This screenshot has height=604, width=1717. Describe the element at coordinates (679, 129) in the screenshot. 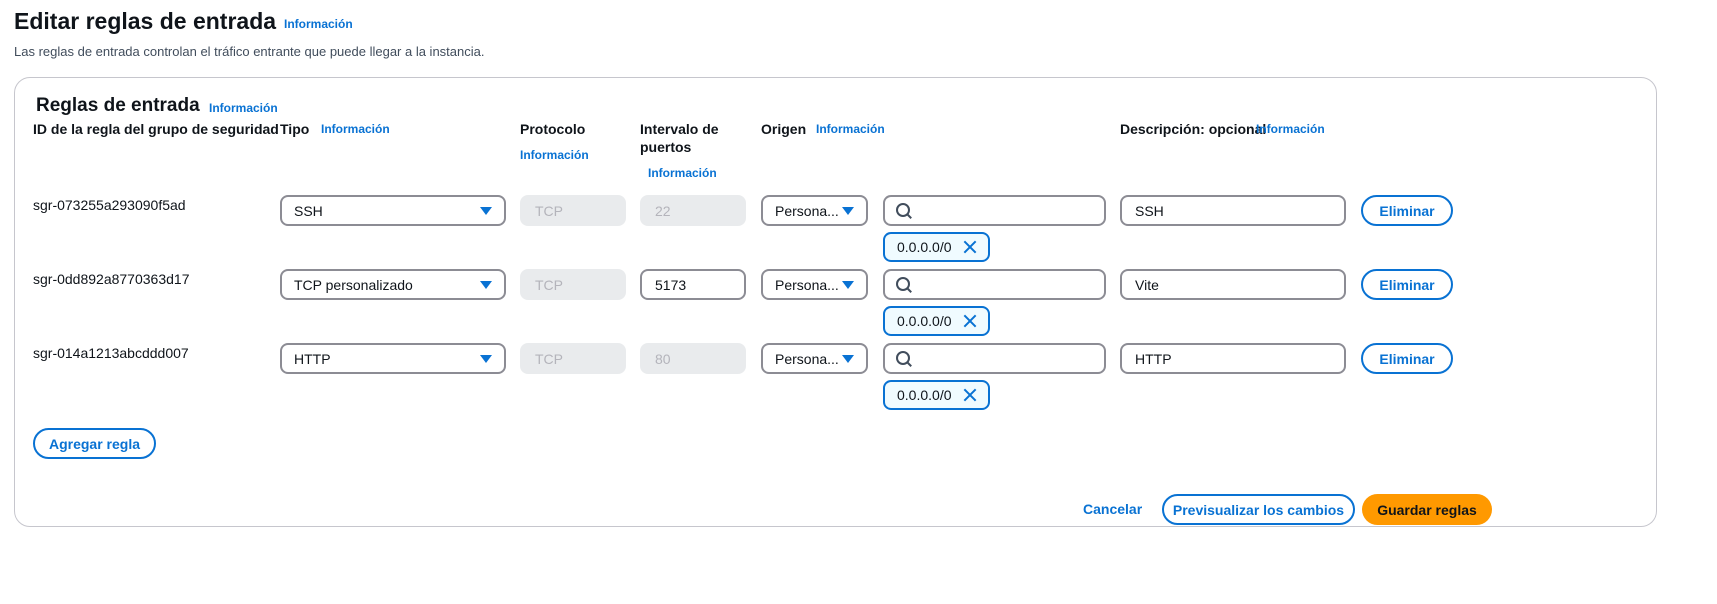

I see `column-header-port-range-line1: Intervalo de` at that location.